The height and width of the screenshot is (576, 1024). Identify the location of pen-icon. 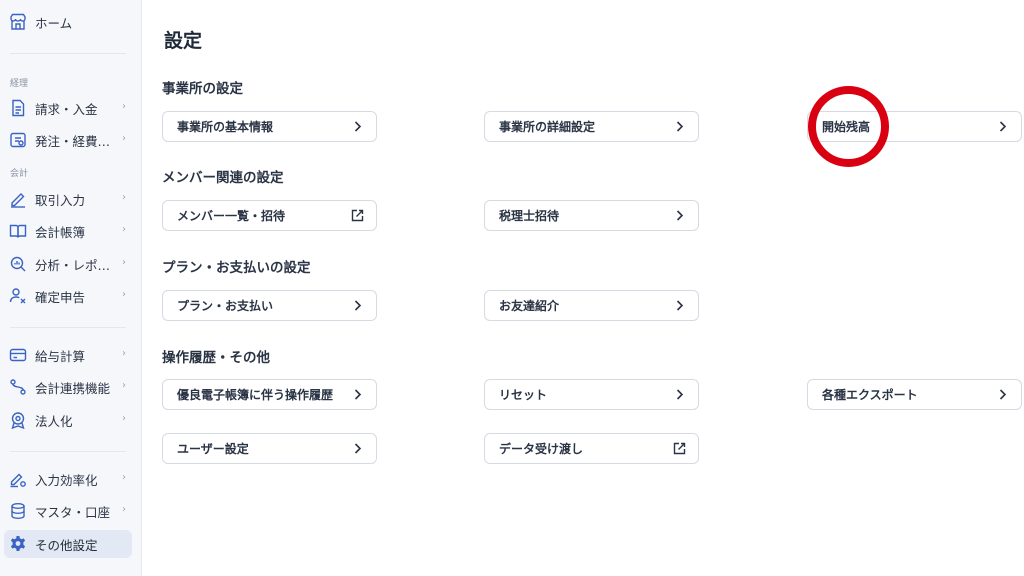
(18, 199).